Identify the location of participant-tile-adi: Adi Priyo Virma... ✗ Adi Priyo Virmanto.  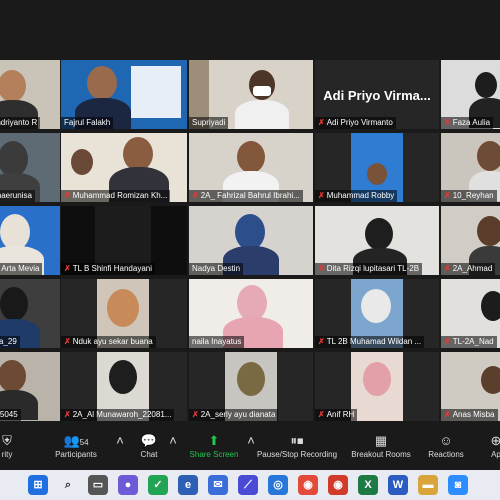
(377, 94).